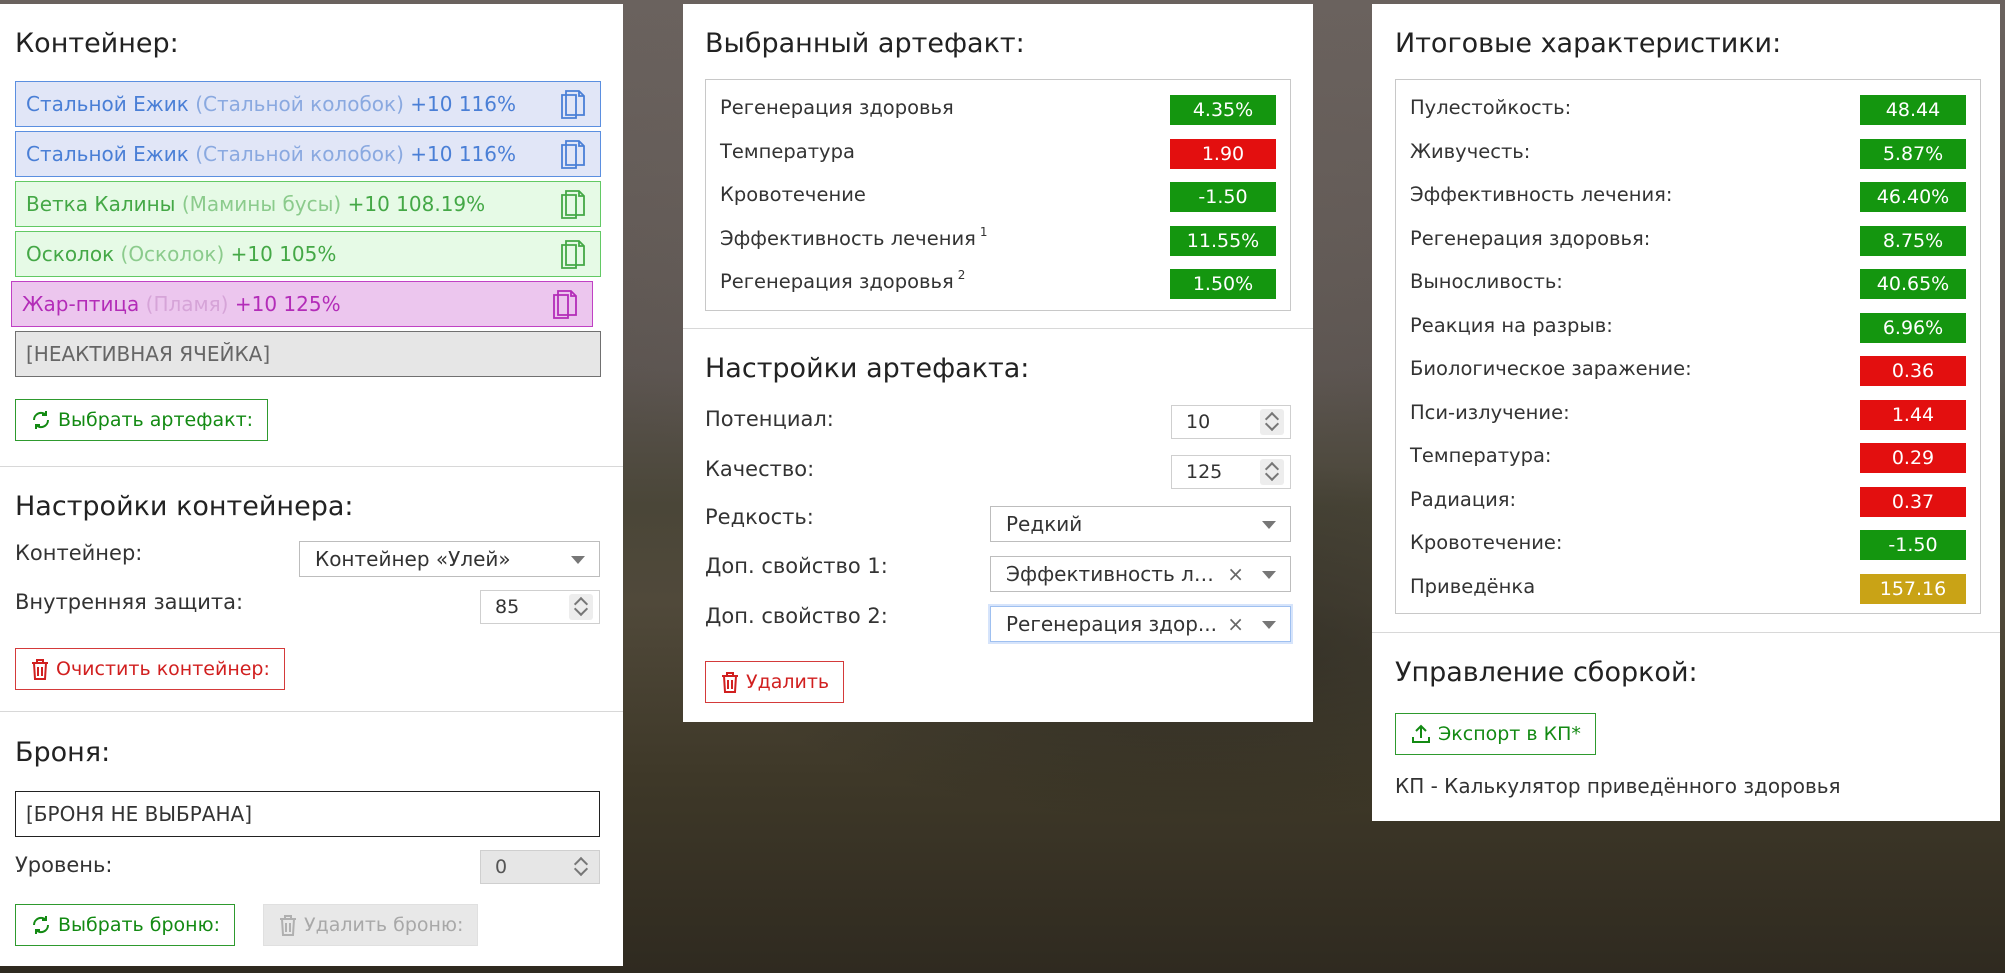  What do you see at coordinates (1421, 733) in the screenshot?
I see `upload-icon` at bounding box center [1421, 733].